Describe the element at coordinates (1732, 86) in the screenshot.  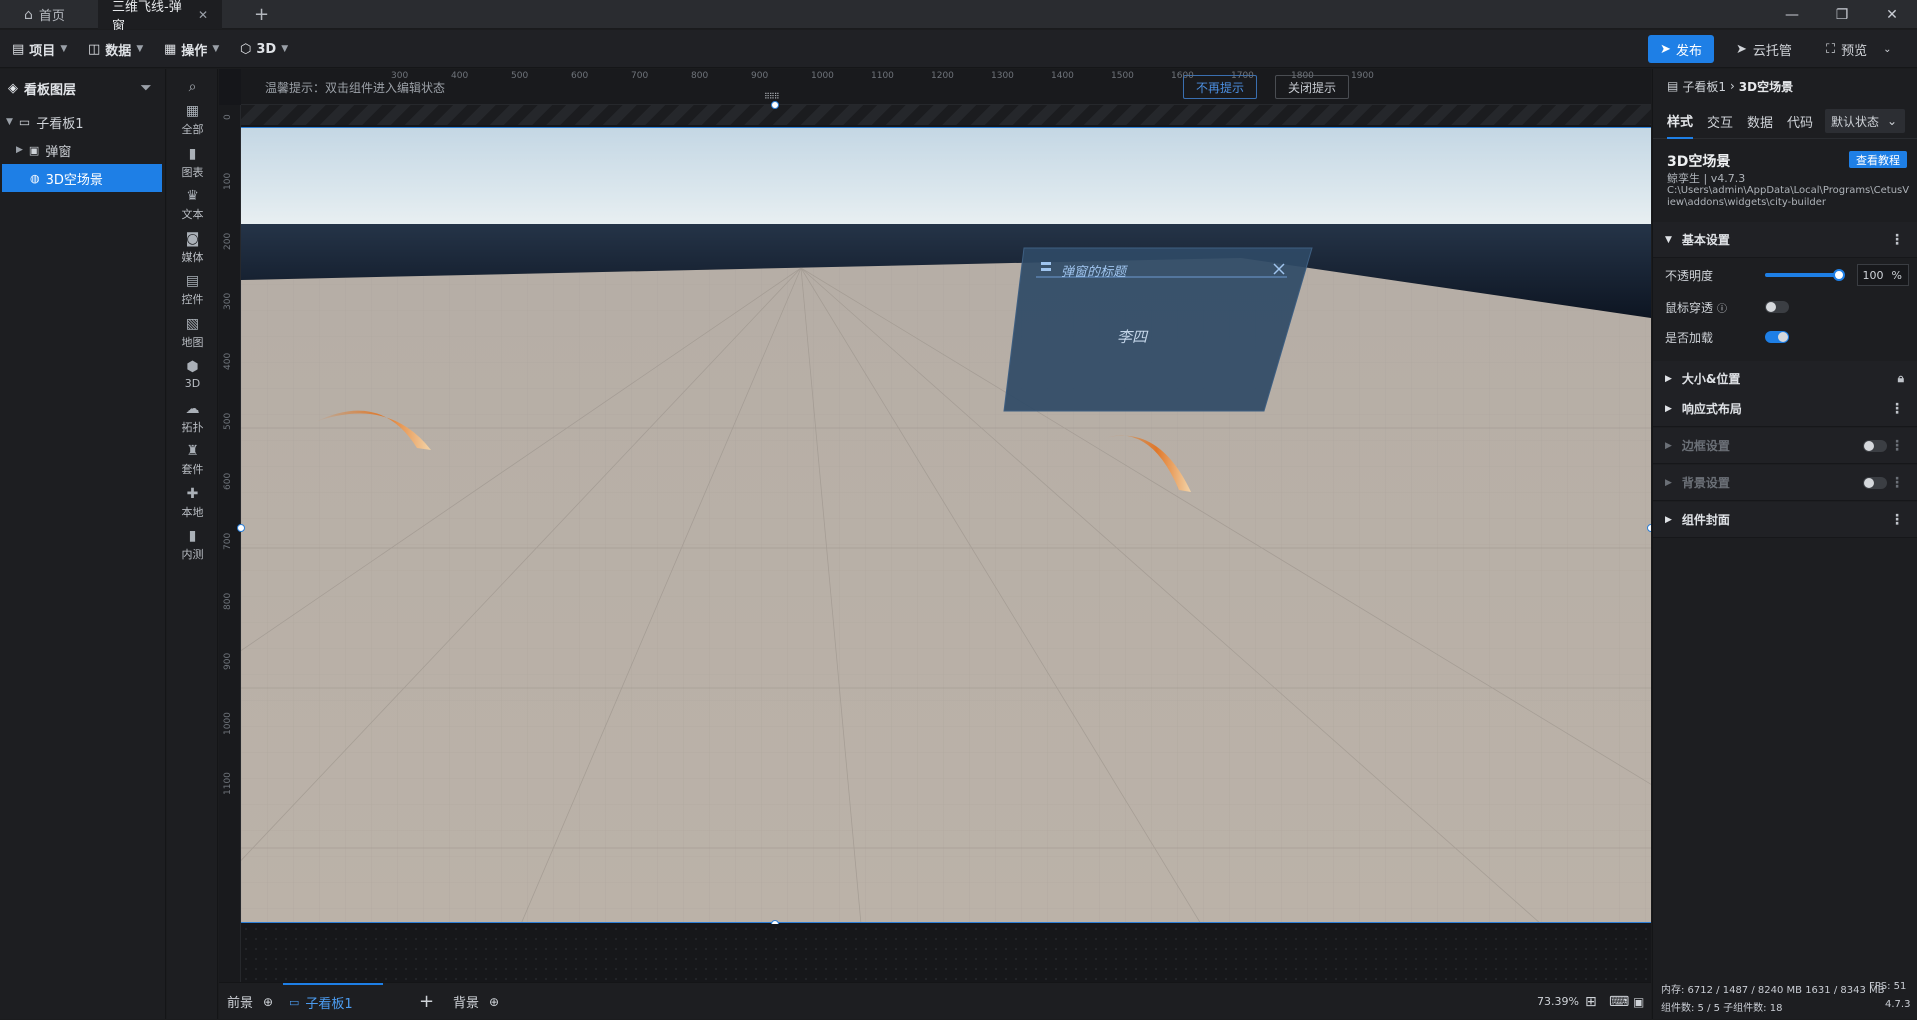
I see `chevron-right-icon: ›` at that location.